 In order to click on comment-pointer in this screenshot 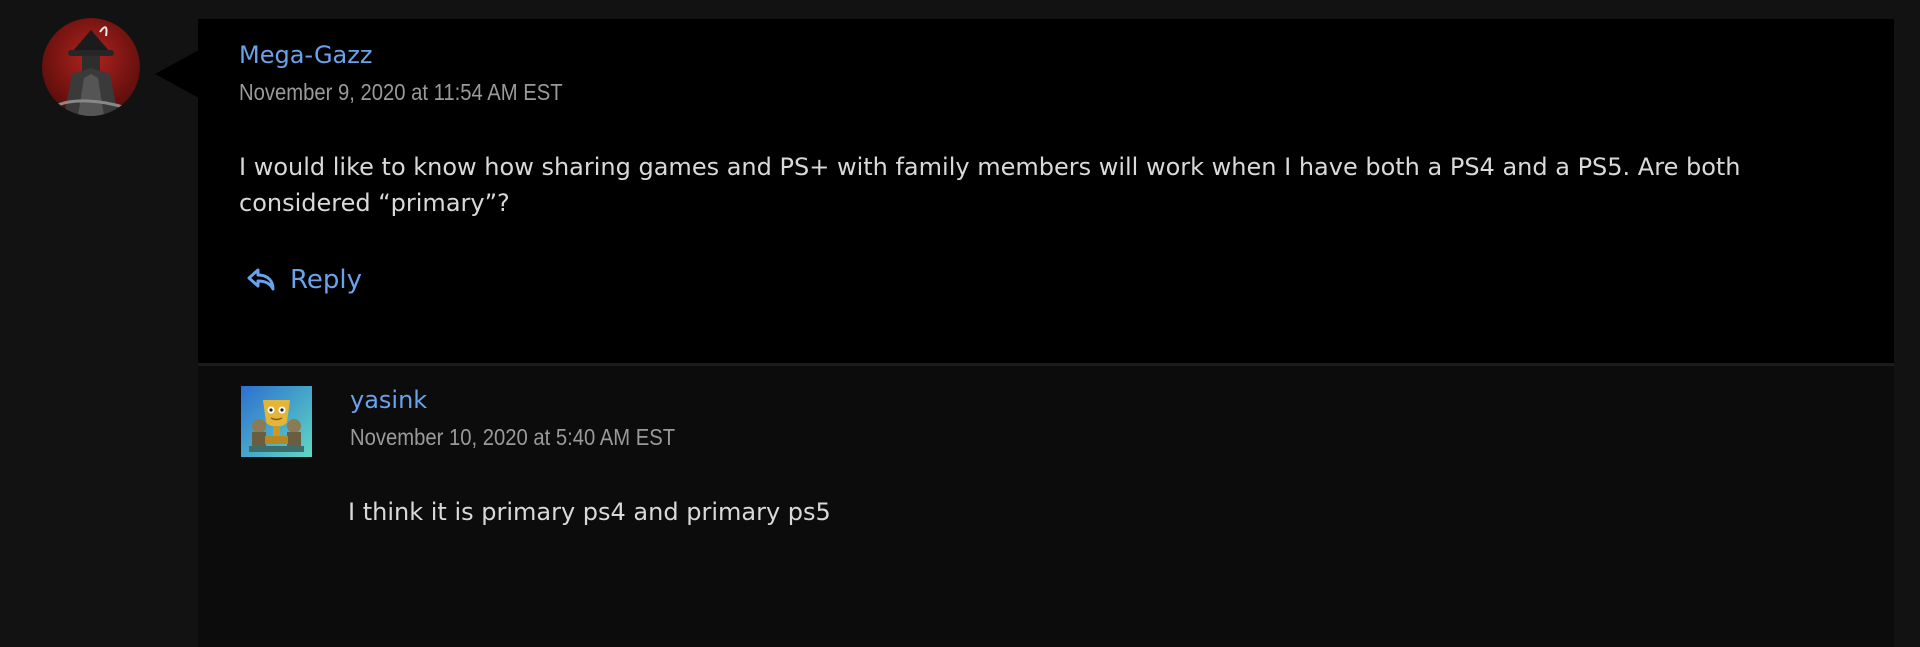, I will do `click(177, 74)`.